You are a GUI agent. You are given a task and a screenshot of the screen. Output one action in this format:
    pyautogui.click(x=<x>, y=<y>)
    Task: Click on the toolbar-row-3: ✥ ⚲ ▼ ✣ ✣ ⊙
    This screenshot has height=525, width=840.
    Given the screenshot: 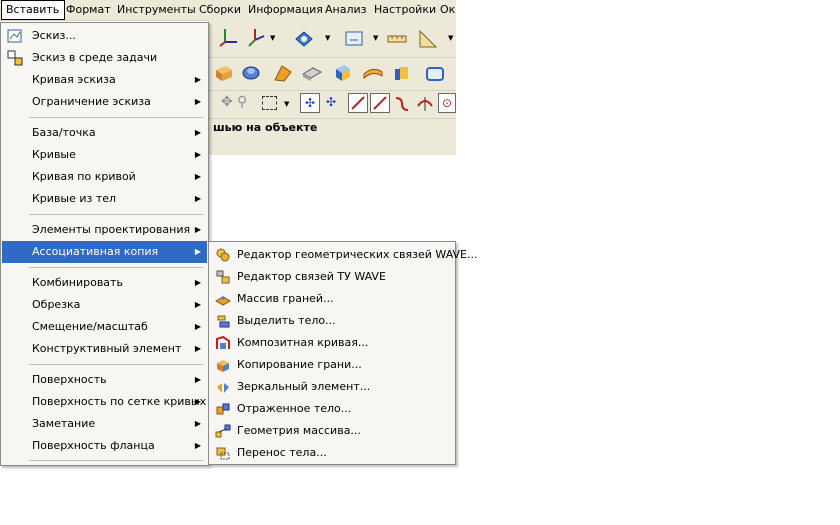 What is the action you would take?
    pyautogui.click(x=332, y=104)
    